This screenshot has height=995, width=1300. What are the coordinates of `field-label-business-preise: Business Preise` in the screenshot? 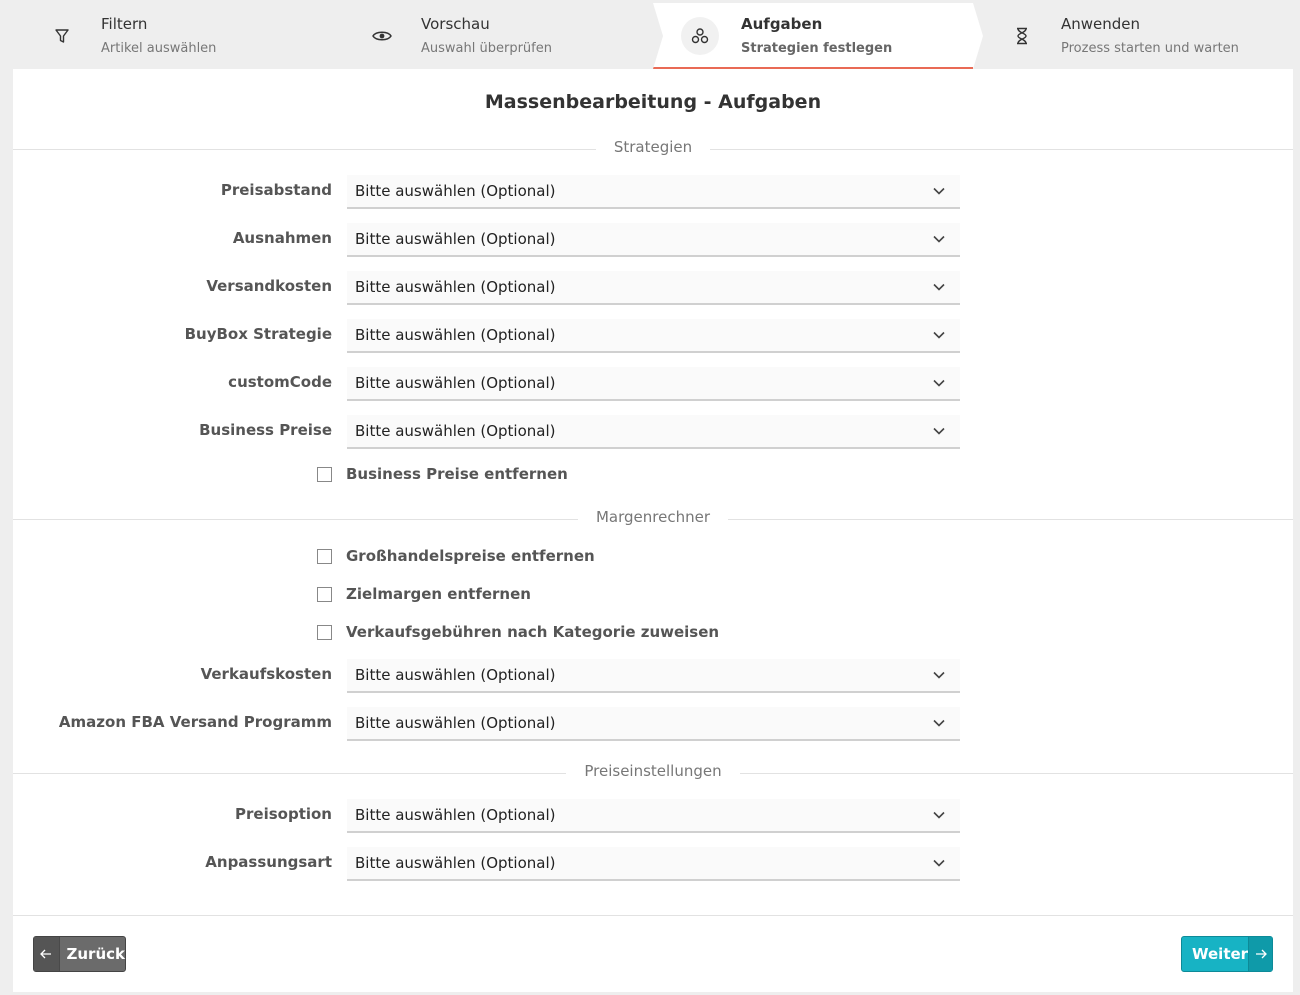 It's located at (265, 430).